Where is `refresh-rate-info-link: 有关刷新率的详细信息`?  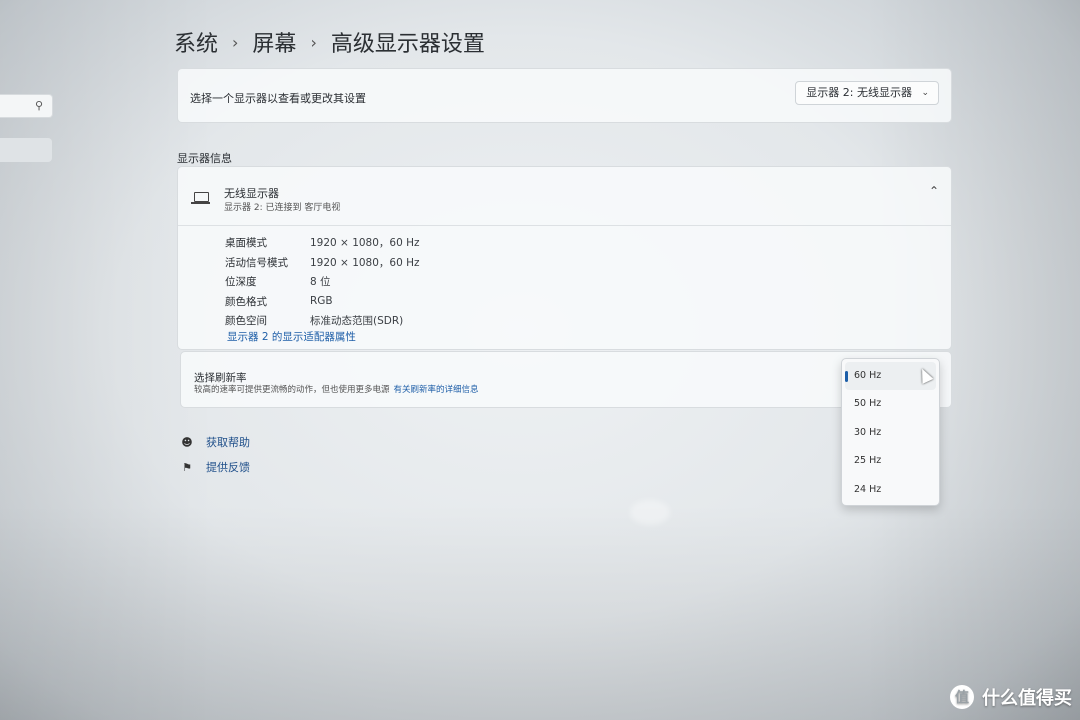 refresh-rate-info-link: 有关刷新率的详细信息 is located at coordinates (436, 390).